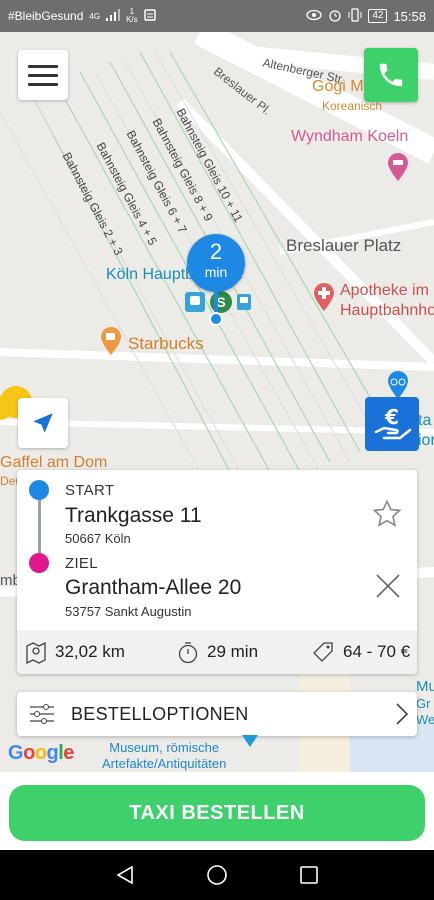 Image resolution: width=434 pixels, height=900 pixels. Describe the element at coordinates (324, 299) in the screenshot. I see `pharmacy-icon` at that location.